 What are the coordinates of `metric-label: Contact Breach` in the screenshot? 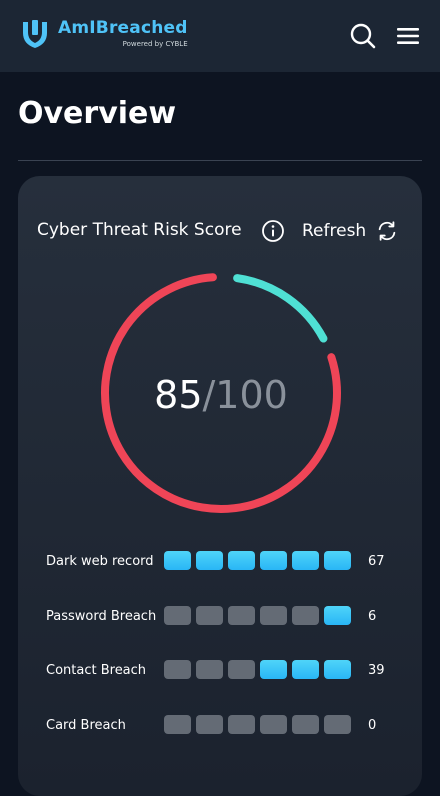 It's located at (96, 670).